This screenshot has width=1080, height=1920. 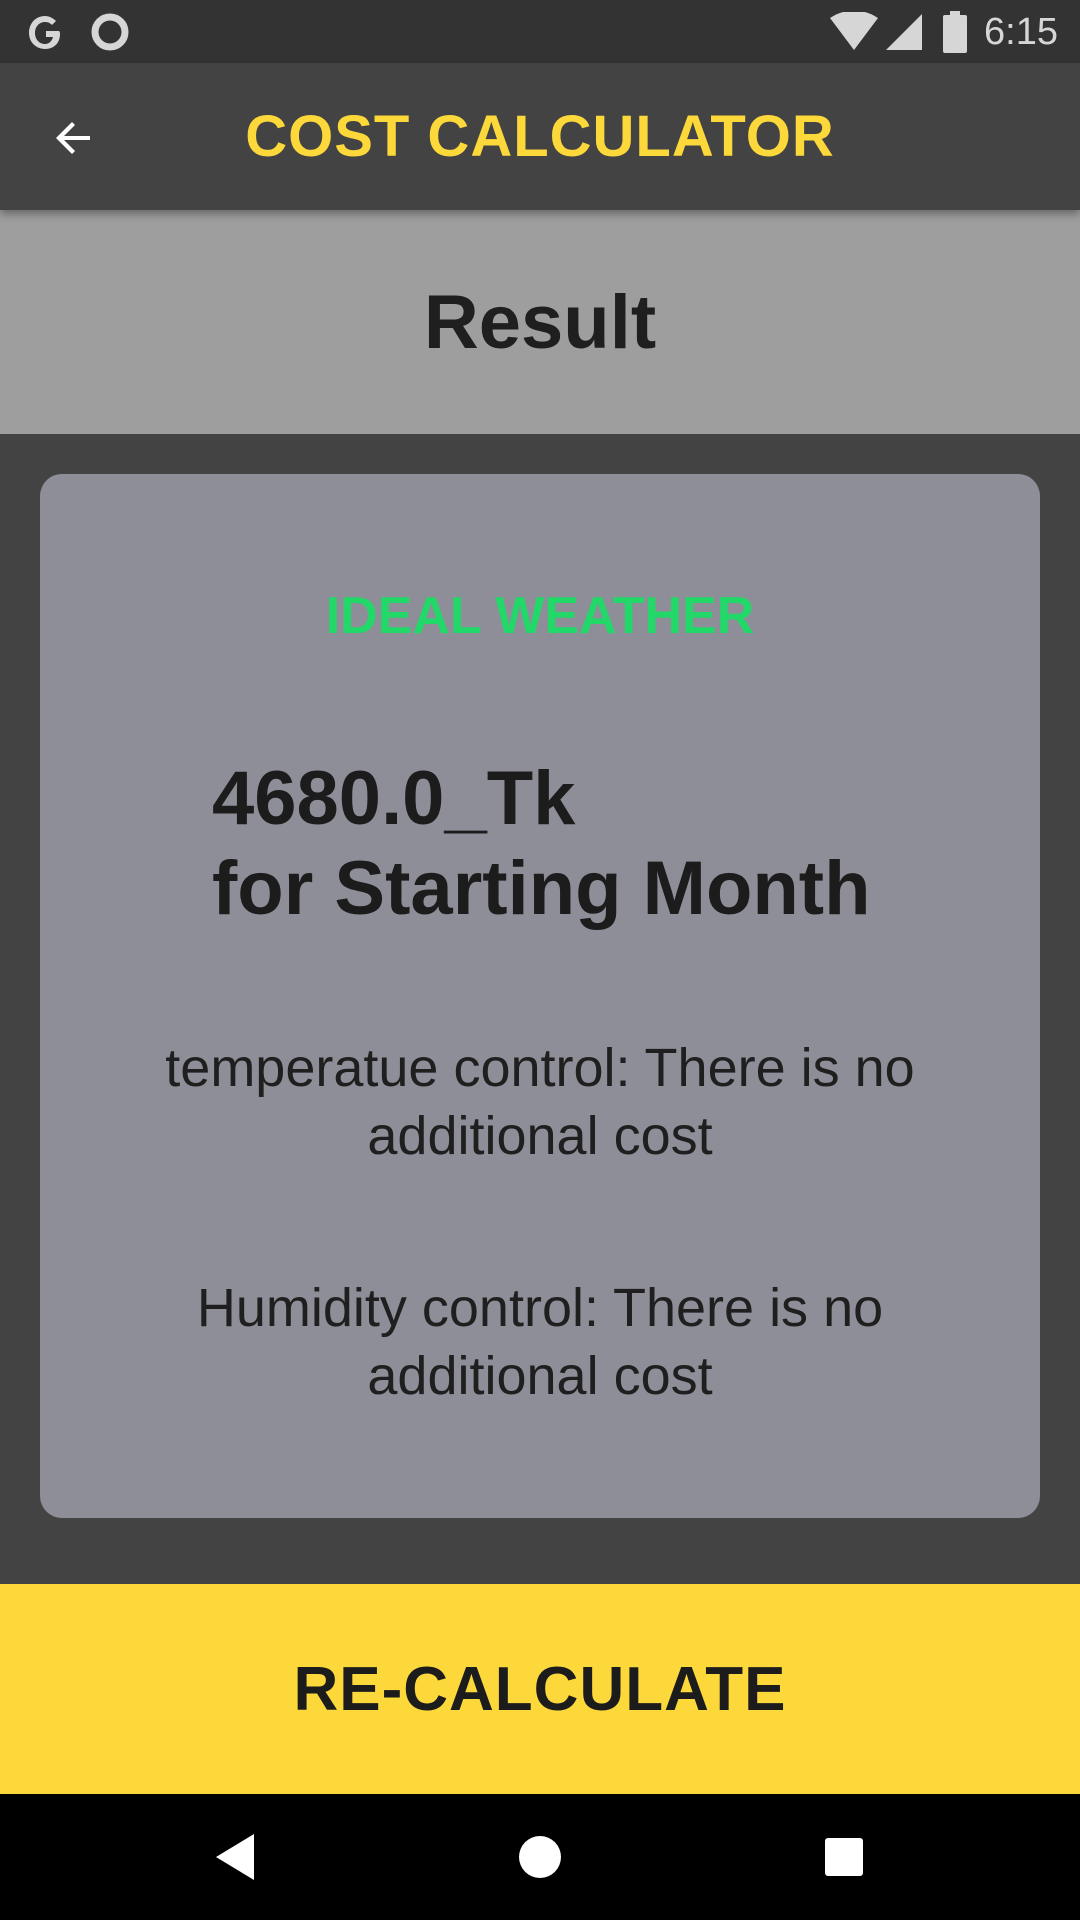 I want to click on status-bar: 6:15, so click(x=540, y=31).